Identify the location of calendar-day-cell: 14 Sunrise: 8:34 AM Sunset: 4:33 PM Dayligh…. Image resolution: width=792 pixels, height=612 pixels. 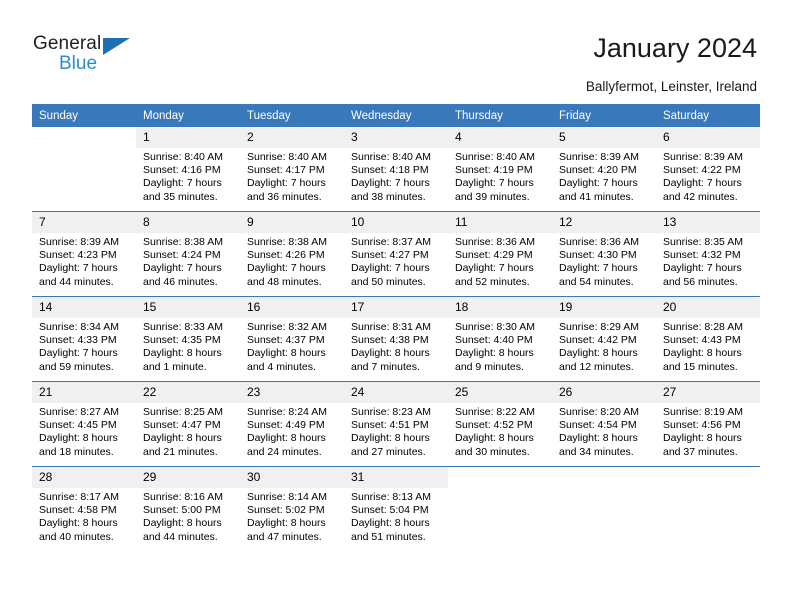
(84, 339).